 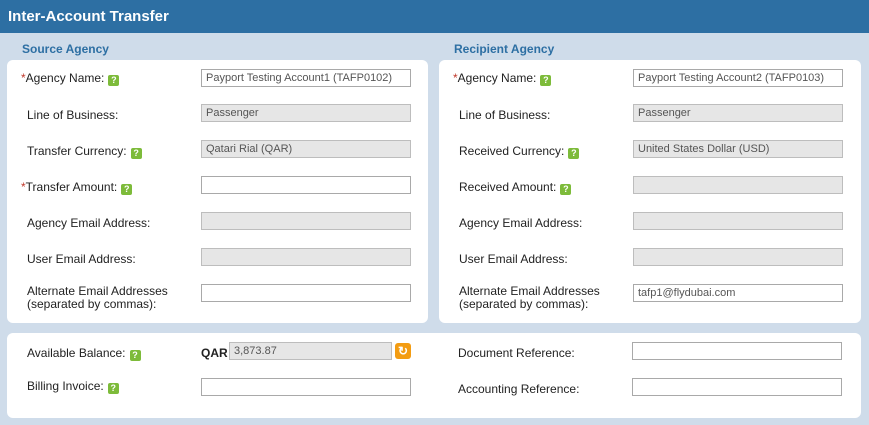 What do you see at coordinates (306, 257) in the screenshot?
I see `source-user-email-field` at bounding box center [306, 257].